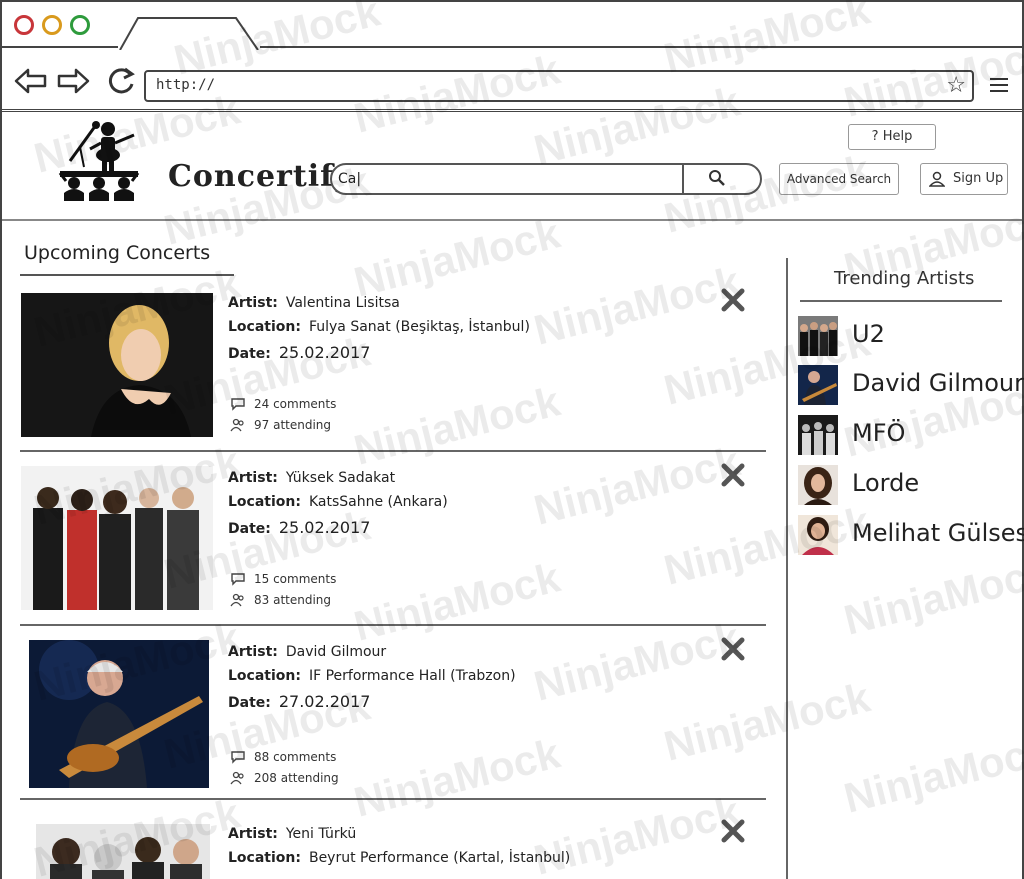 This screenshot has height=879, width=1024. Describe the element at coordinates (378, 502) in the screenshot. I see `location-value: KatsSahne (Ankara)` at that location.